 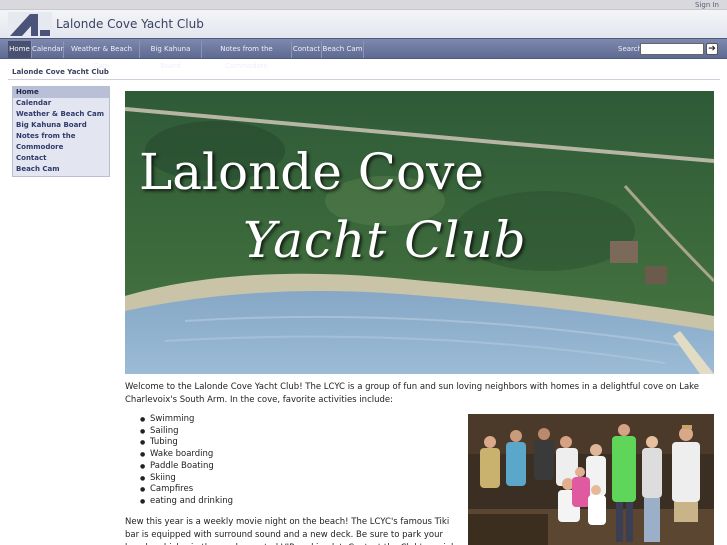 I want to click on hero-title: Lalonde Cove, so click(x=311, y=172).